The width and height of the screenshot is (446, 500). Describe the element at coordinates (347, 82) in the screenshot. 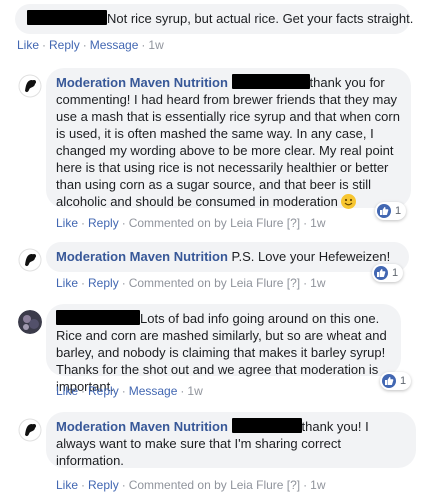

I see `comment-text-start: thank you for` at that location.